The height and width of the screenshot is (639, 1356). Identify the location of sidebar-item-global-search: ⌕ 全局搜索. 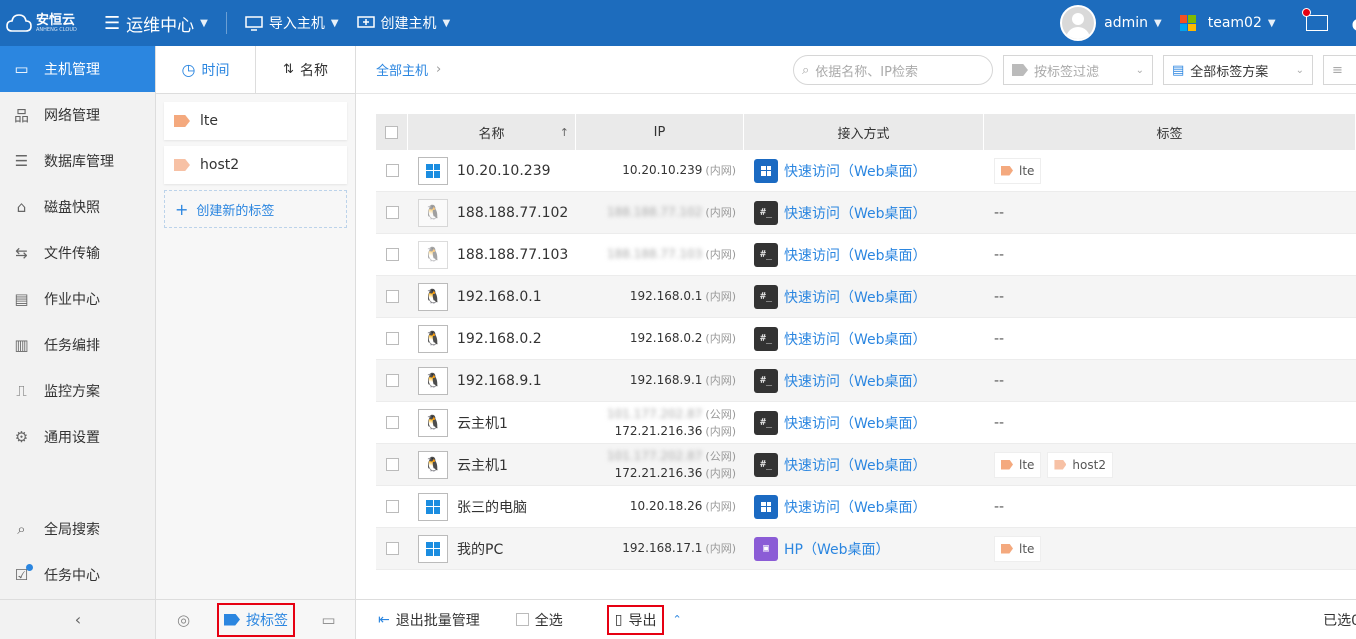
(78, 529).